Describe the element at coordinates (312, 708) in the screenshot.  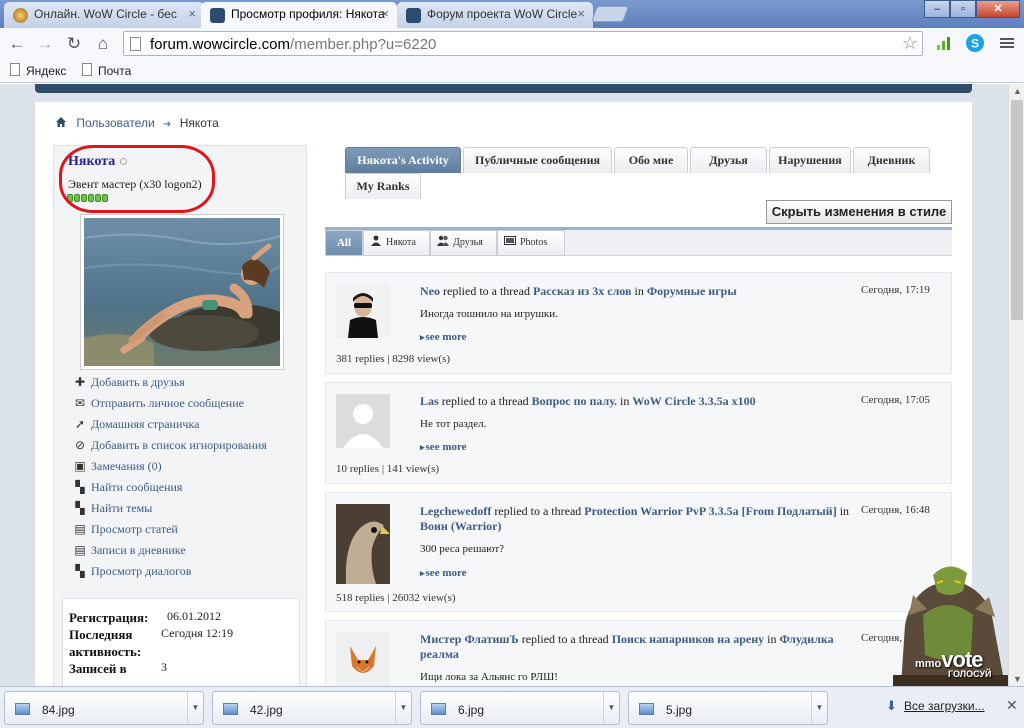
I see `download-item: 42.jpg ▼` at that location.